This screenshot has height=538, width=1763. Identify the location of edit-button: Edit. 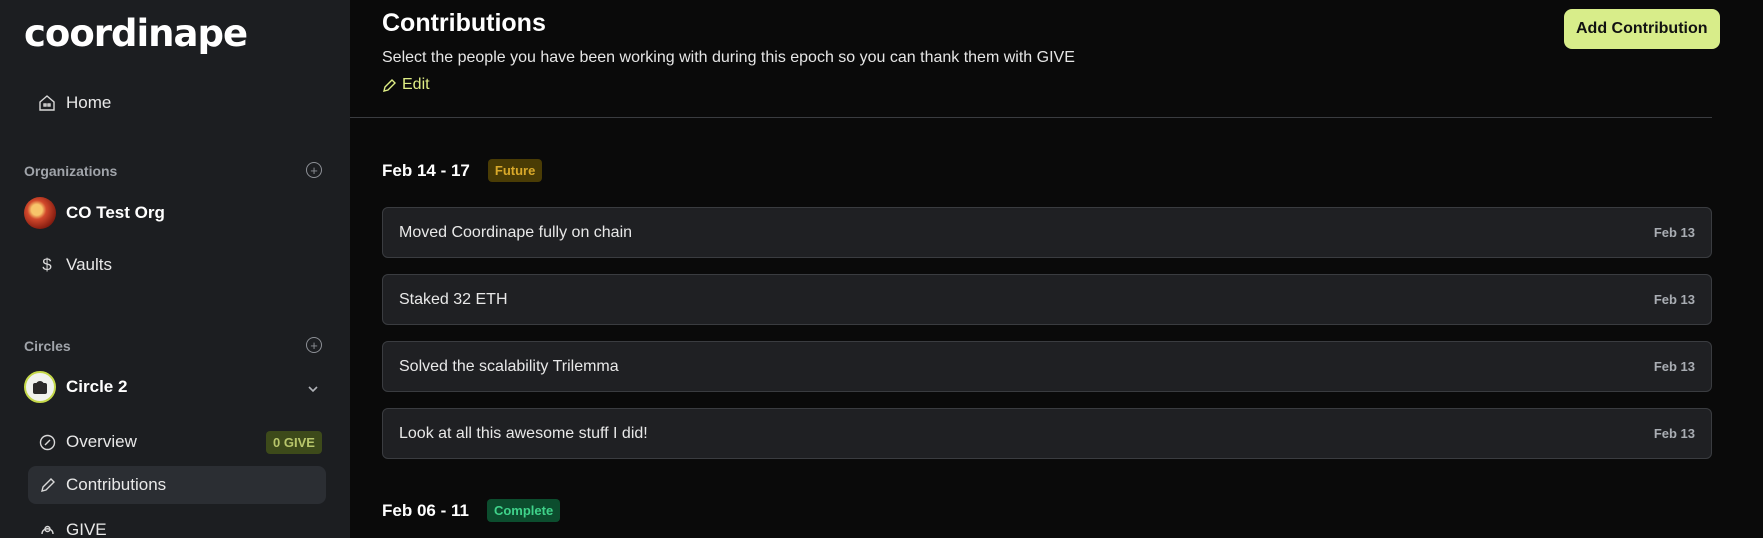
(406, 85).